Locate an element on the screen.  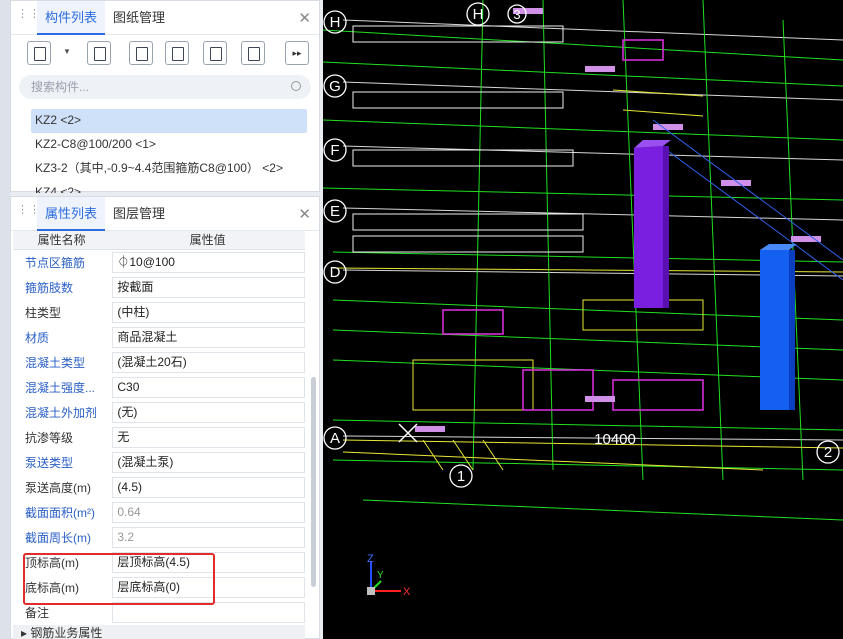
property-row: 截面周长(m) 3.2 is located at coordinates (159, 537).